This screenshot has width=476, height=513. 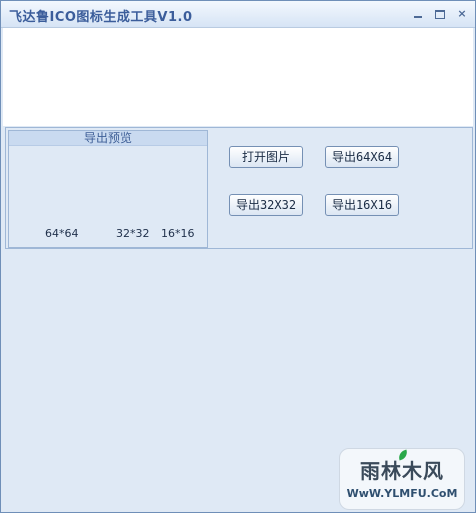 I want to click on export-preview-group: 导出预览 64*64 32*32 16*16, so click(x=108, y=189).